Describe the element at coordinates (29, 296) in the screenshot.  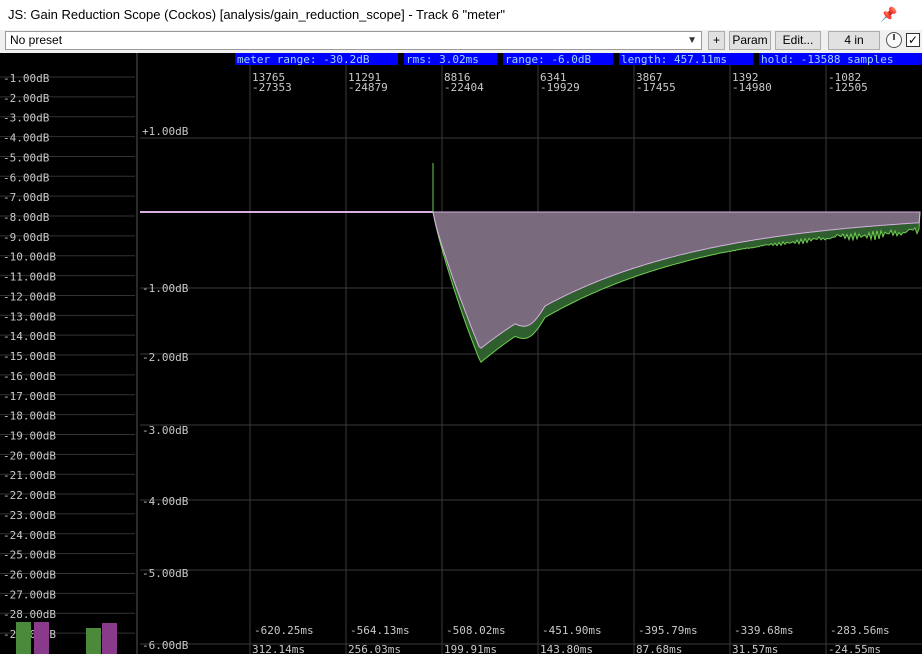
I see `meter-label: -12.00dB` at that location.